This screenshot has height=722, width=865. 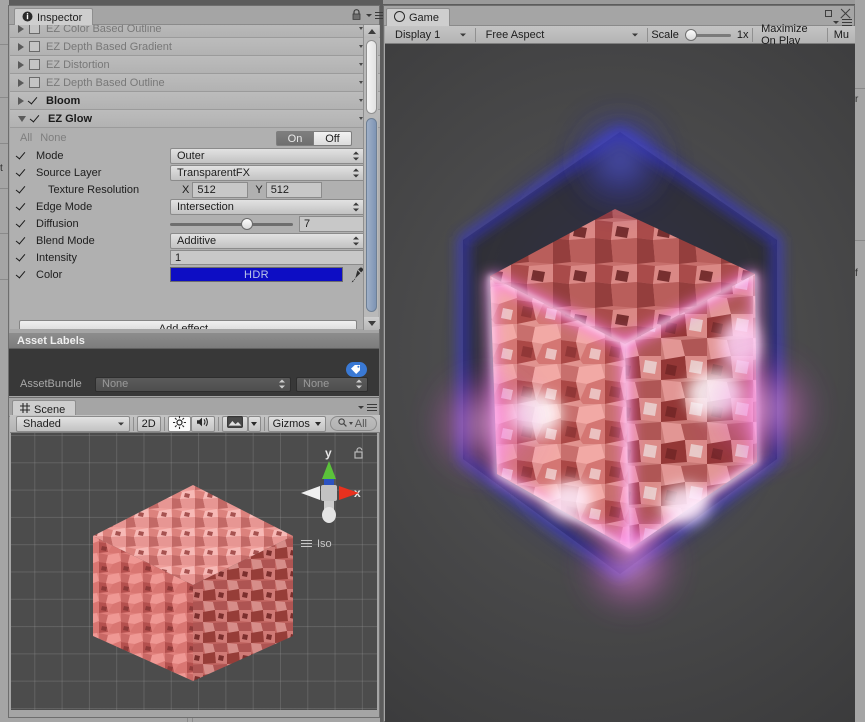 What do you see at coordinates (202, 423) in the screenshot?
I see `toggle-audio-button` at bounding box center [202, 423].